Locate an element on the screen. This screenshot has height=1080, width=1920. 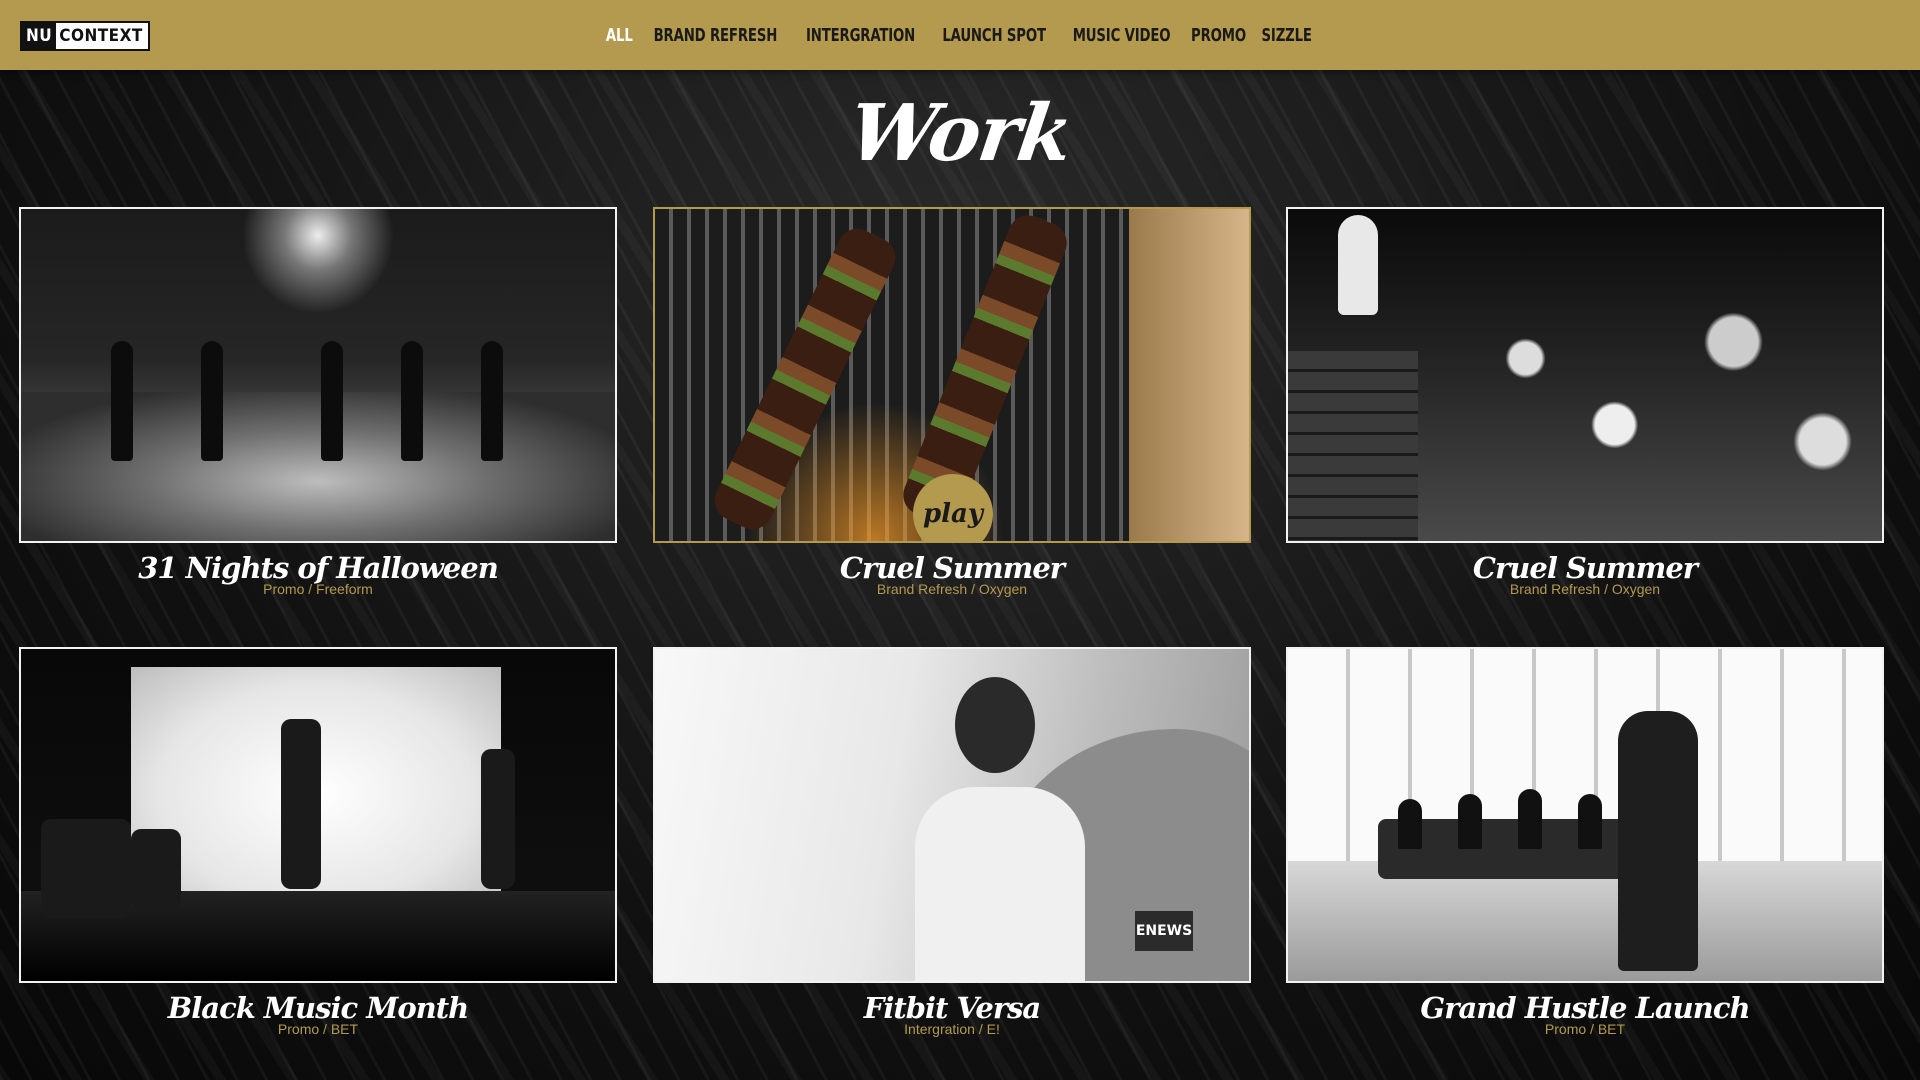
project-card: Grand Hustle Launch Promo / BET is located at coordinates (1585, 842).